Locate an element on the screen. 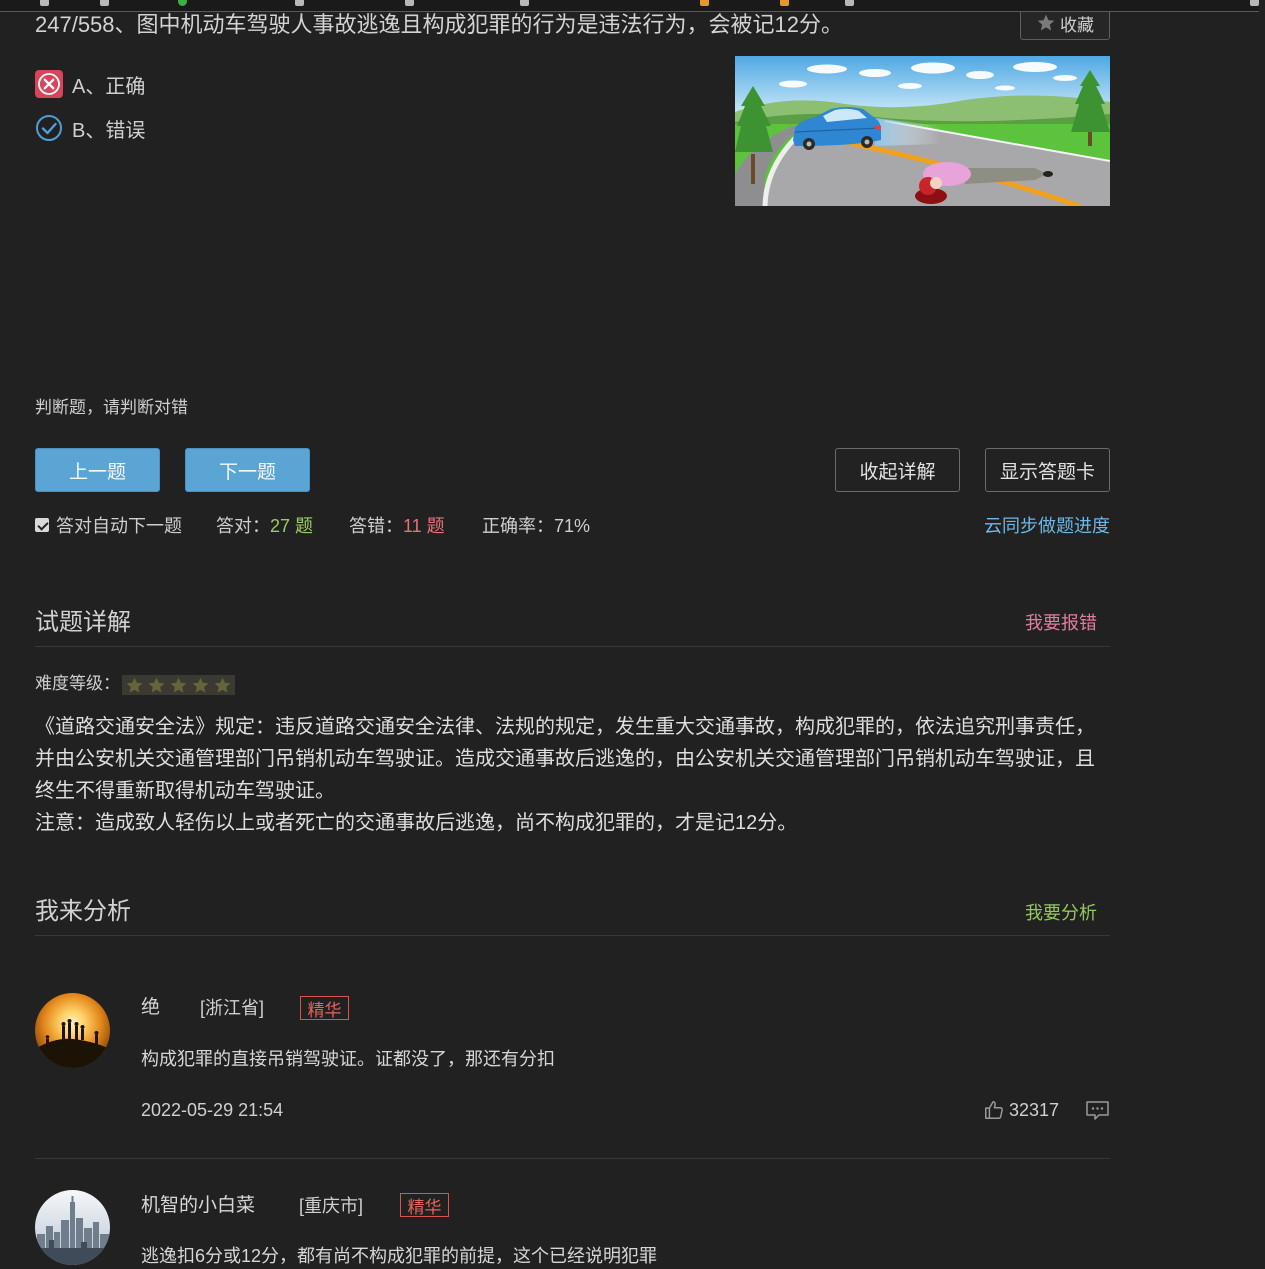  thumb-up-icon is located at coordinates (994, 1110).